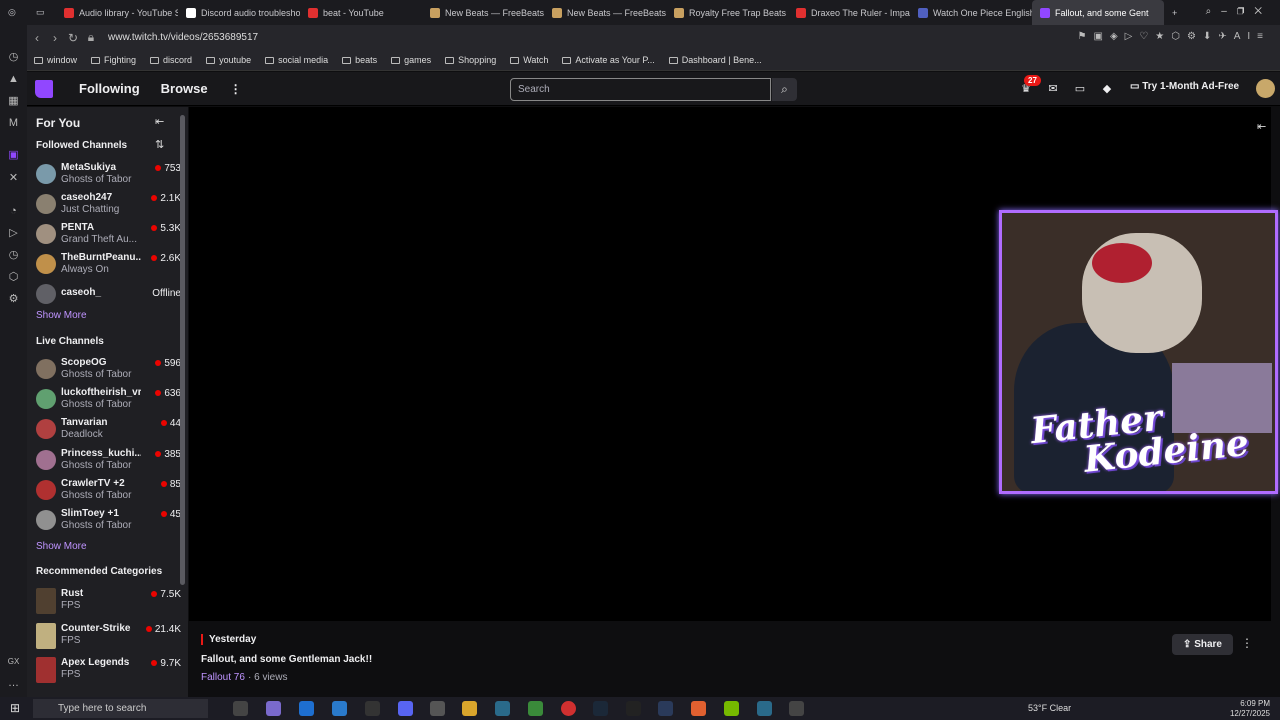 The image size is (1280, 720). What do you see at coordinates (535, 708) in the screenshot?
I see `minecraft-icon` at bounding box center [535, 708].